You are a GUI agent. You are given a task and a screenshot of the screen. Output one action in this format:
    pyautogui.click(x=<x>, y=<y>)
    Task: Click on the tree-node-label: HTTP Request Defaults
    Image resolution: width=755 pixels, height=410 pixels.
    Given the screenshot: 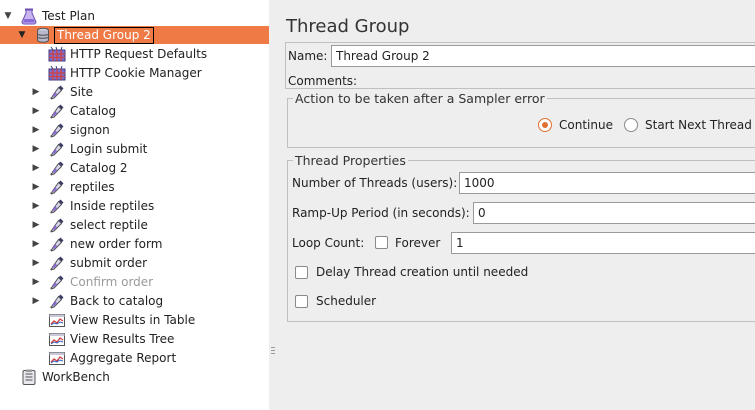 What is the action you would take?
    pyautogui.click(x=139, y=54)
    